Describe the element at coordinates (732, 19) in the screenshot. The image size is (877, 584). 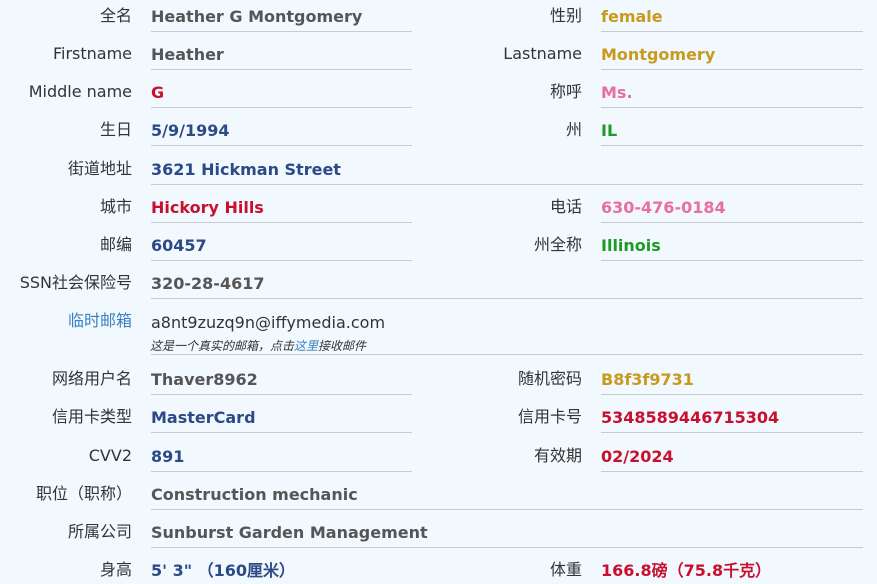
I see `gender-value: female` at that location.